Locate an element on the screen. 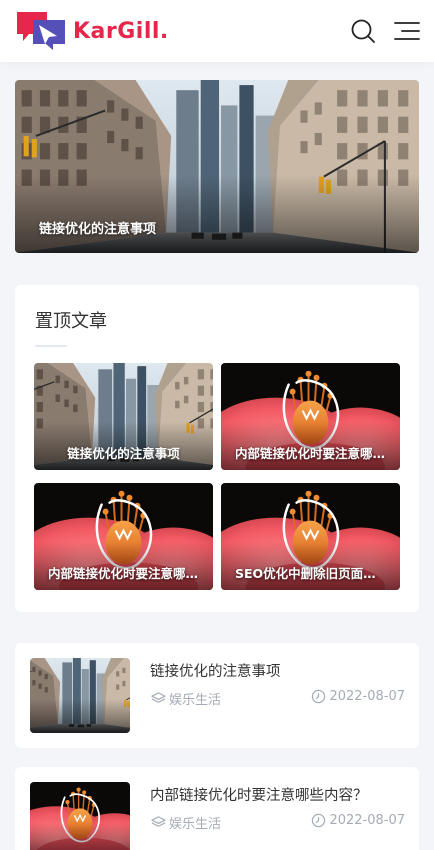  search-icon is located at coordinates (363, 31).